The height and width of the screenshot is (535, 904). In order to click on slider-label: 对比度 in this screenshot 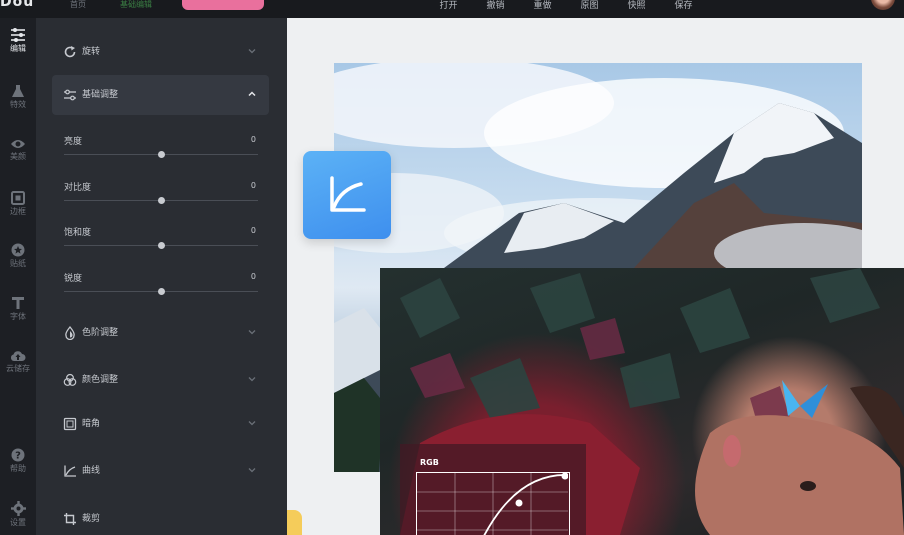, I will do `click(78, 188)`.